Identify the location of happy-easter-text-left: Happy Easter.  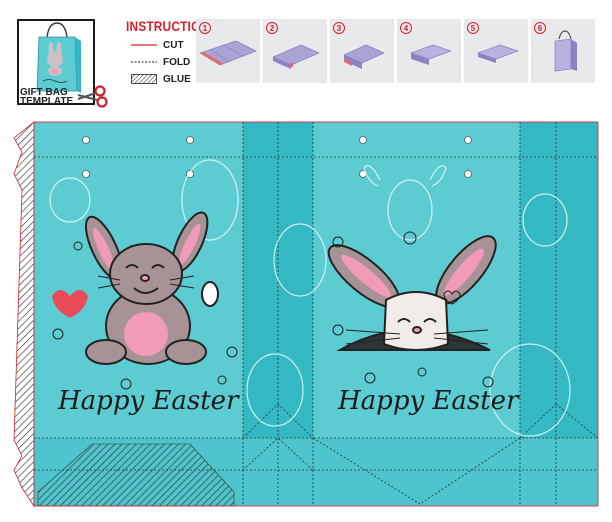
(148, 401).